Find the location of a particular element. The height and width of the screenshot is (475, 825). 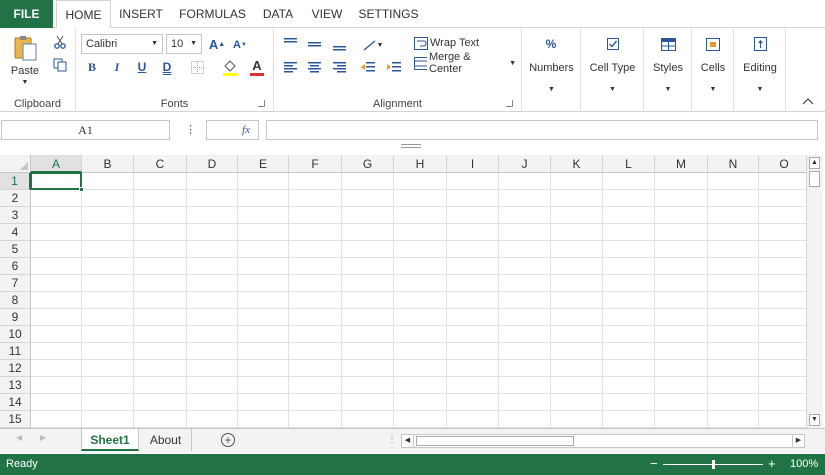

cell-b12 is located at coordinates (108, 368).